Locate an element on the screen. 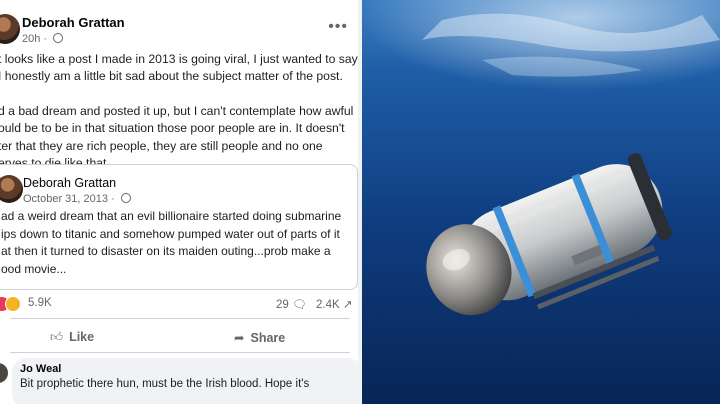  share-button: ➦ Share is located at coordinates (259, 337).